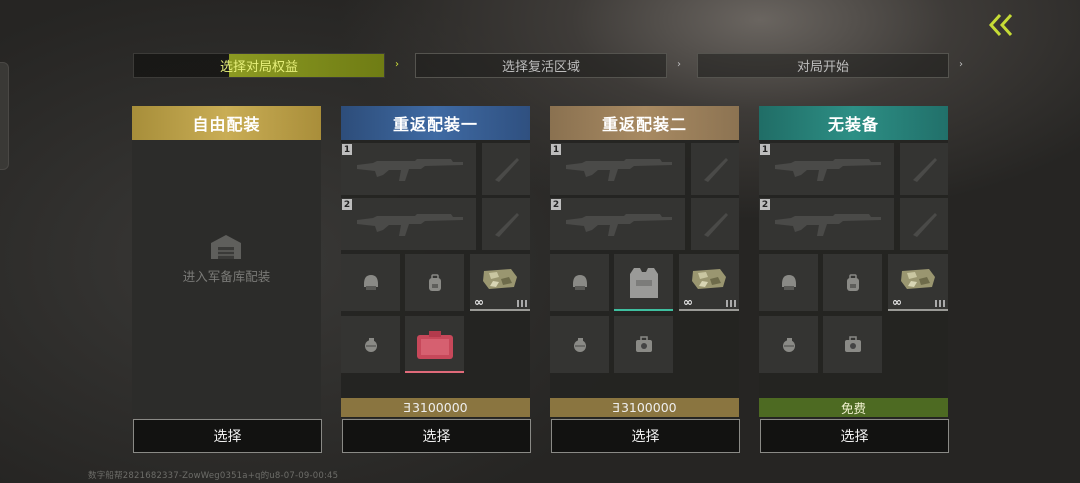  I want to click on side-drawer-handle, so click(4, 116).